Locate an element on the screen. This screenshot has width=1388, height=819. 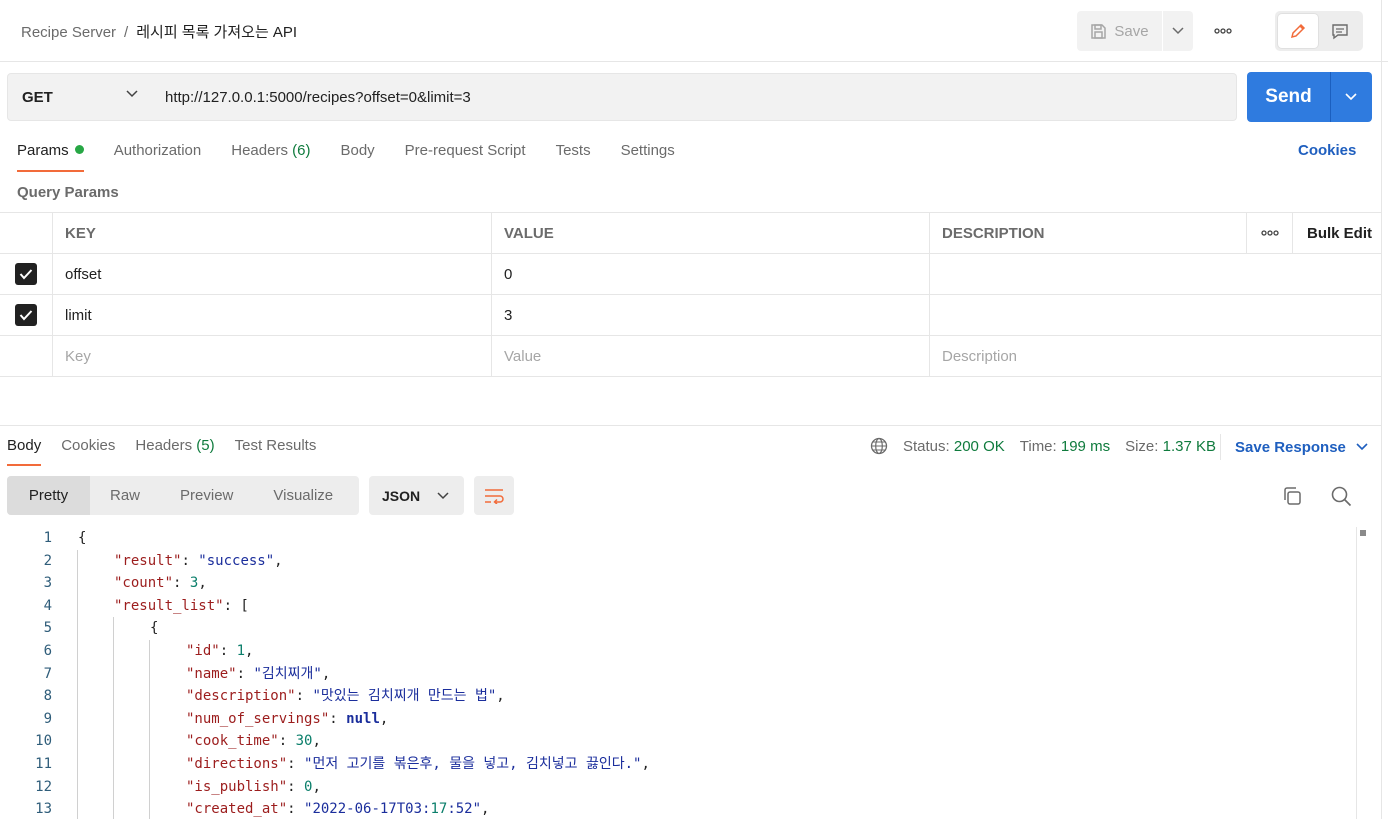
view-visualize: Visualize is located at coordinates (303, 495).